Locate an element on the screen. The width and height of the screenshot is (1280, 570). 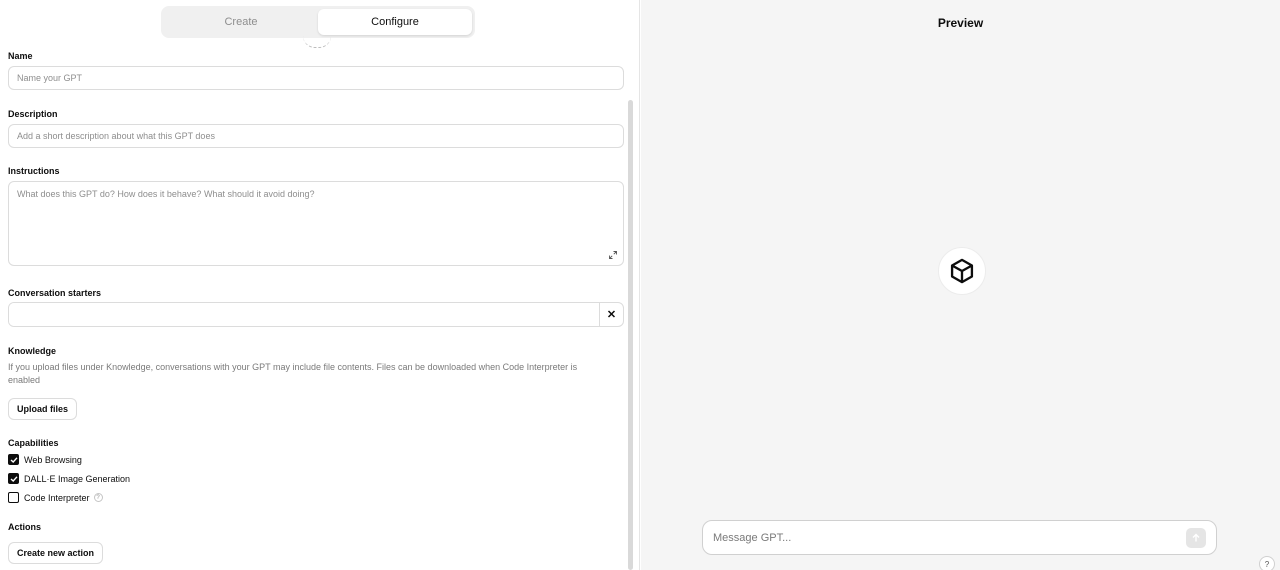
help-button: ? is located at coordinates (1267, 563).